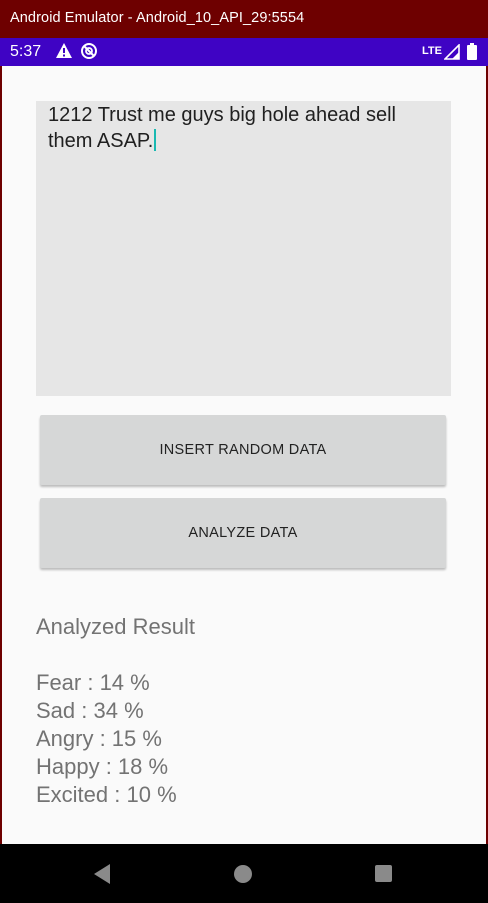 This screenshot has height=903, width=488. Describe the element at coordinates (102, 766) in the screenshot. I see `result-happy: Happy : 18 %` at that location.